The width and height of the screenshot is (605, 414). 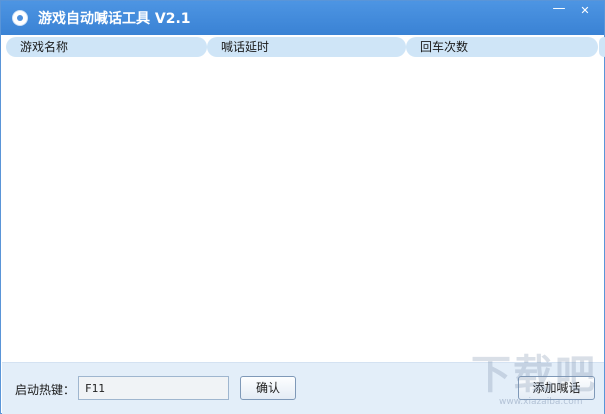 I want to click on column-header-shout-delay: 喊话延时, so click(x=306, y=47).